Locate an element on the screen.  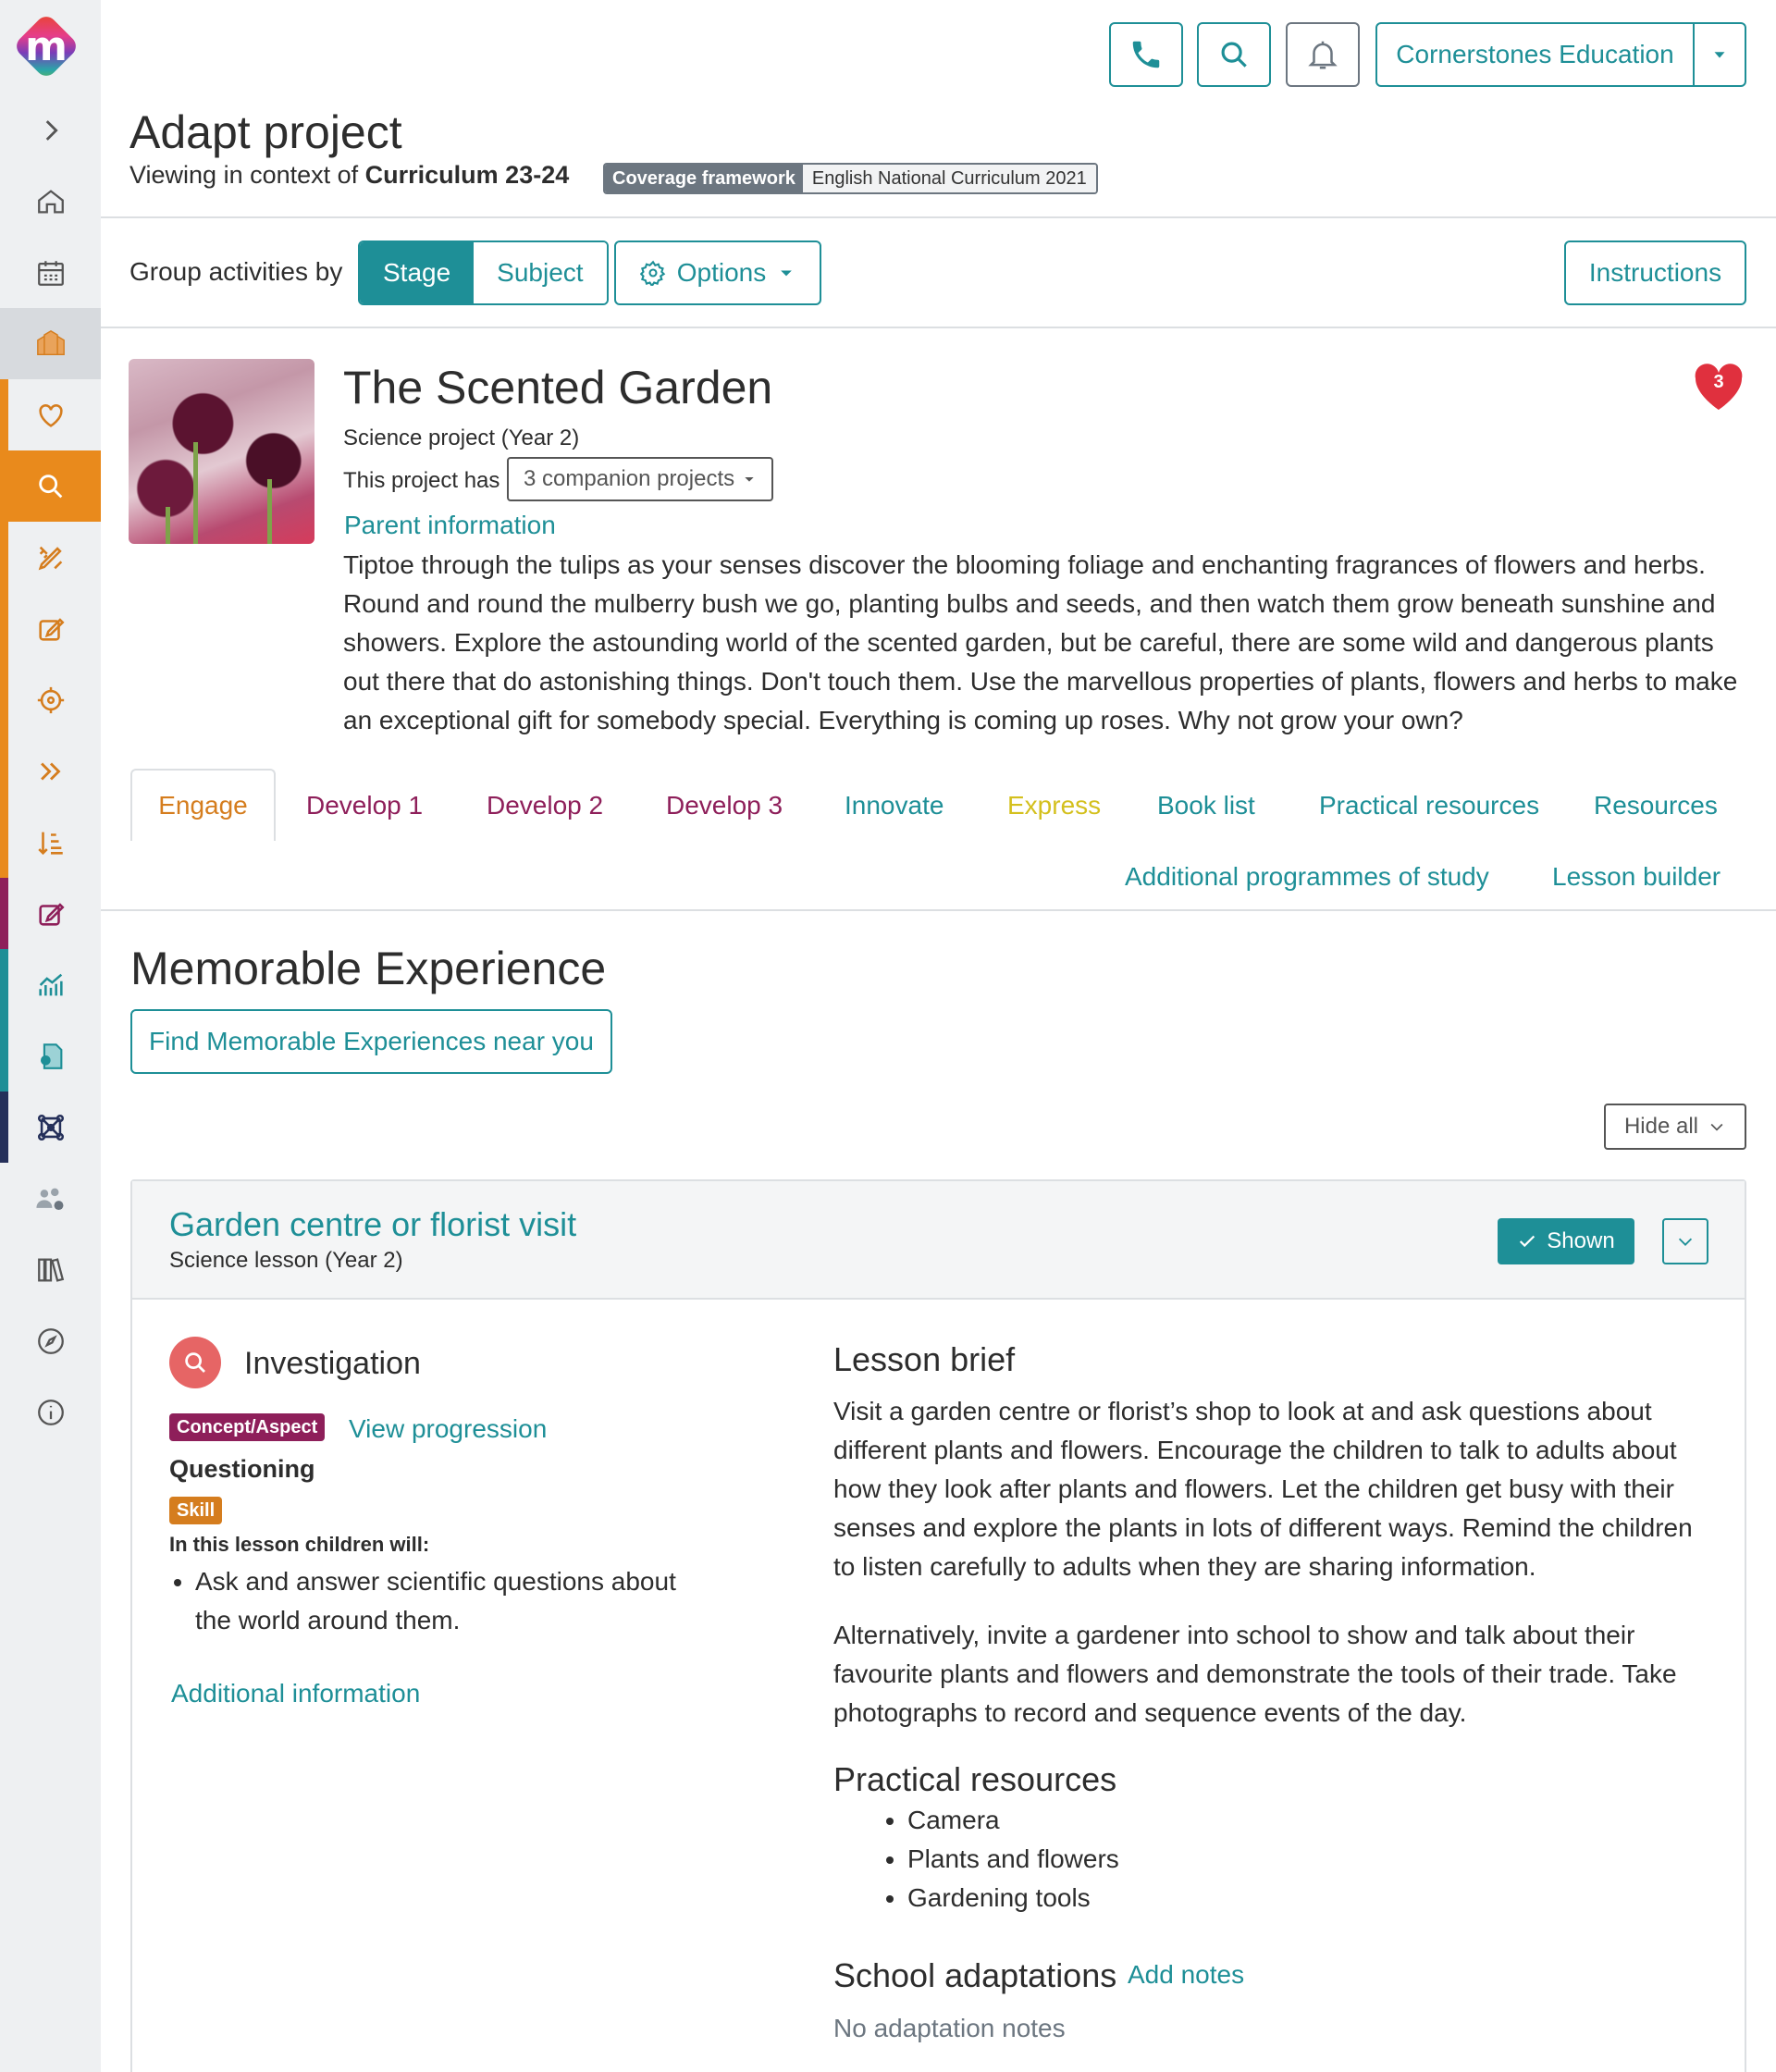
check-icon is located at coordinates (1528, 1242).